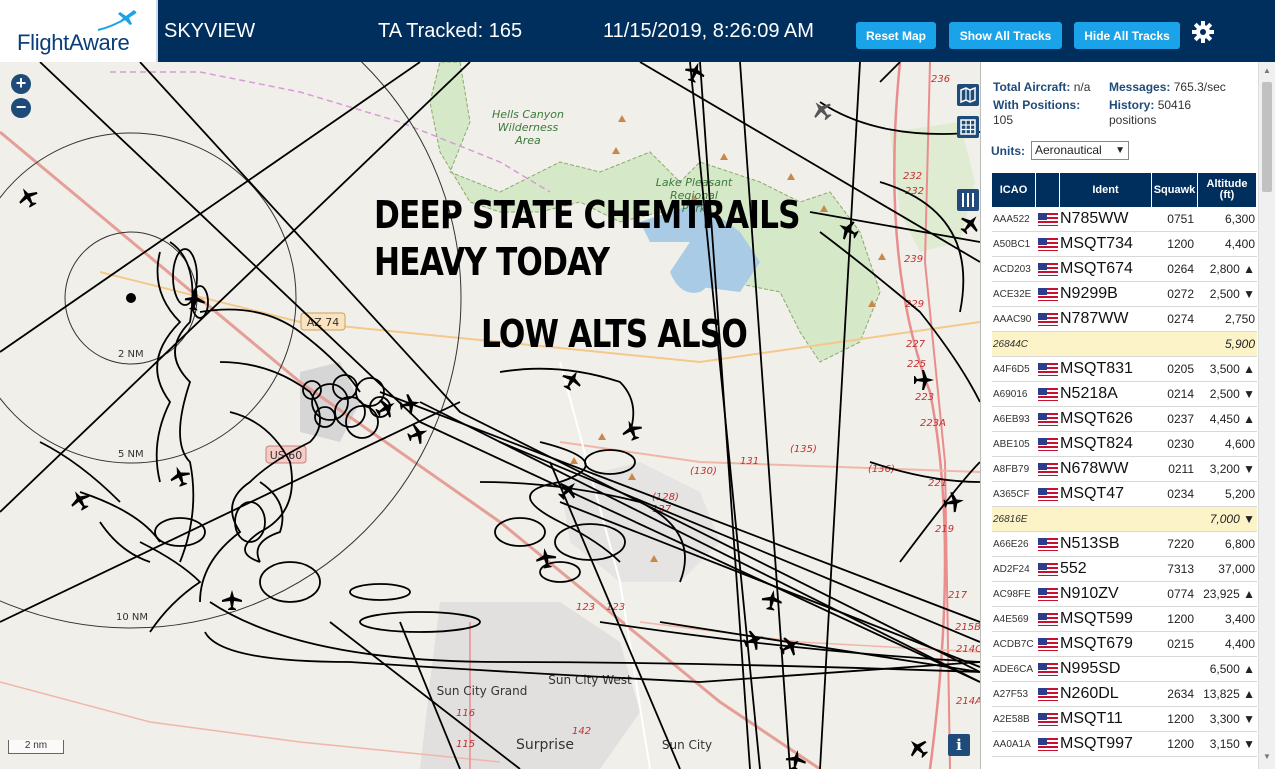 Image resolution: width=1275 pixels, height=769 pixels. What do you see at coordinates (1073, 568) in the screenshot?
I see `cell-ident: 552` at bounding box center [1073, 568].